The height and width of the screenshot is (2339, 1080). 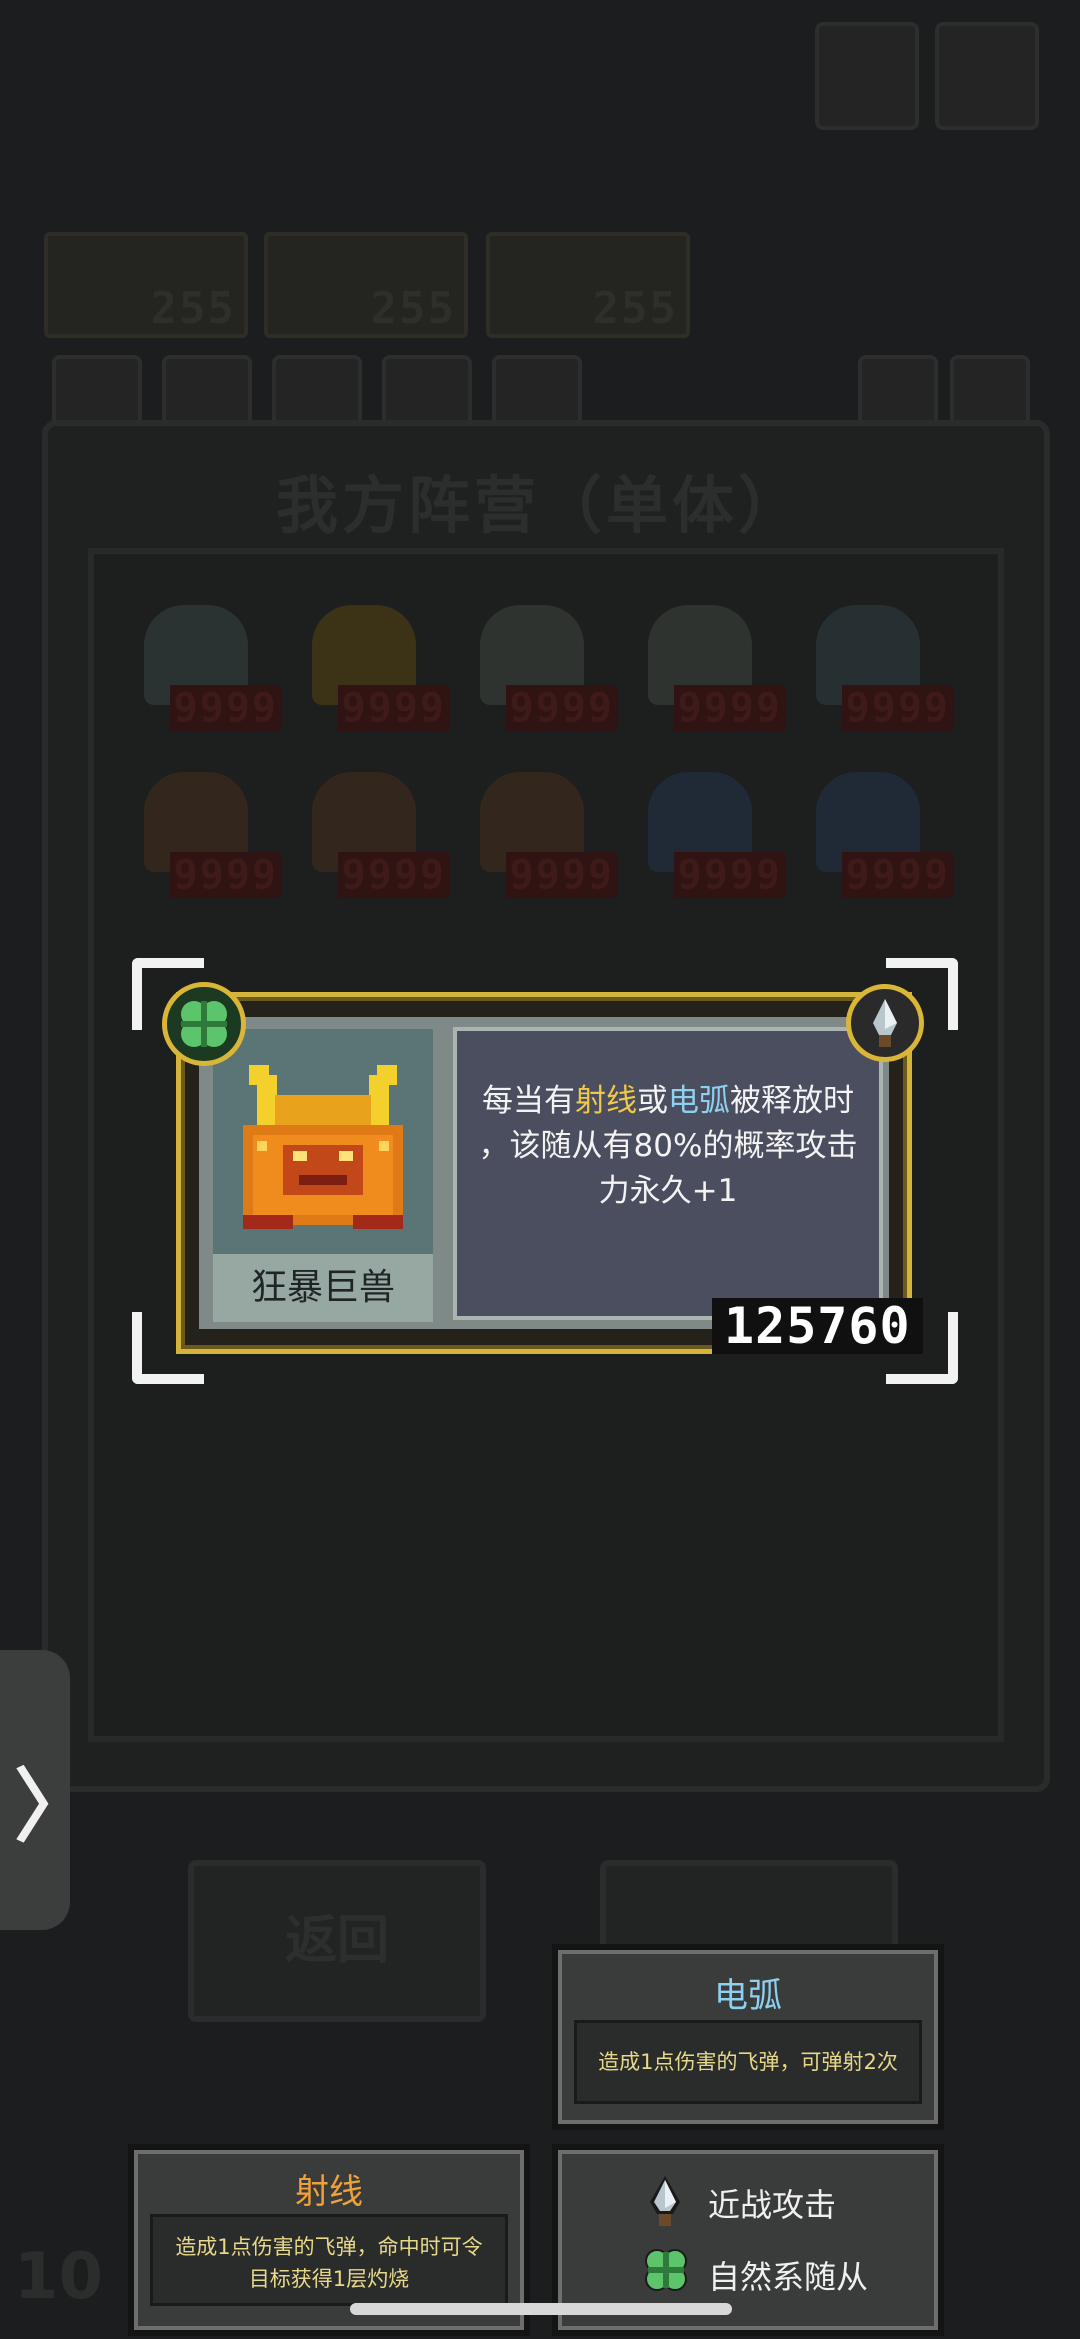 I want to click on unit-description: 每当有射线或电弧被释放时 ，该随从有80%的概率攻击 力永久+1, so click(x=668, y=1146).